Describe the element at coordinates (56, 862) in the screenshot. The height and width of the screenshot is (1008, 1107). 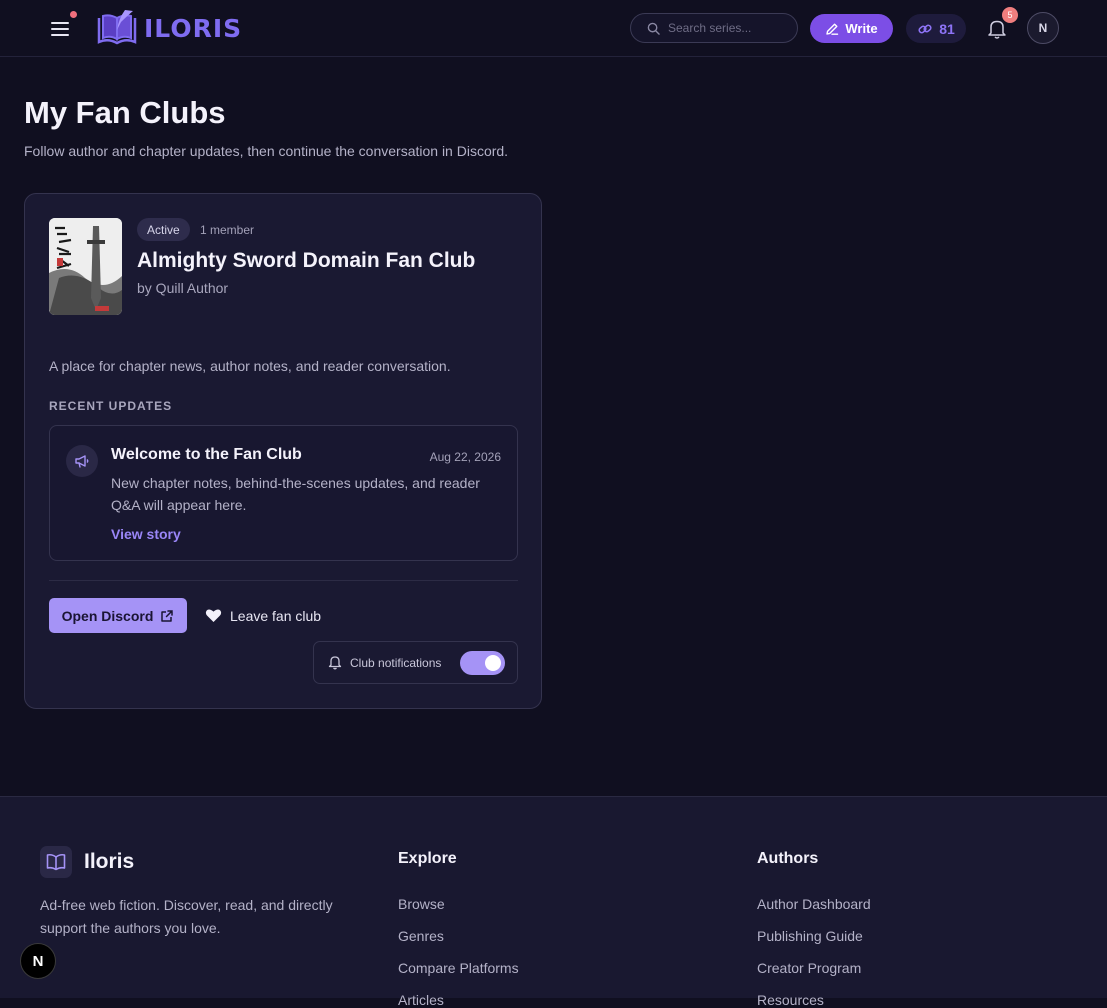
I see `book-open-icon` at that location.